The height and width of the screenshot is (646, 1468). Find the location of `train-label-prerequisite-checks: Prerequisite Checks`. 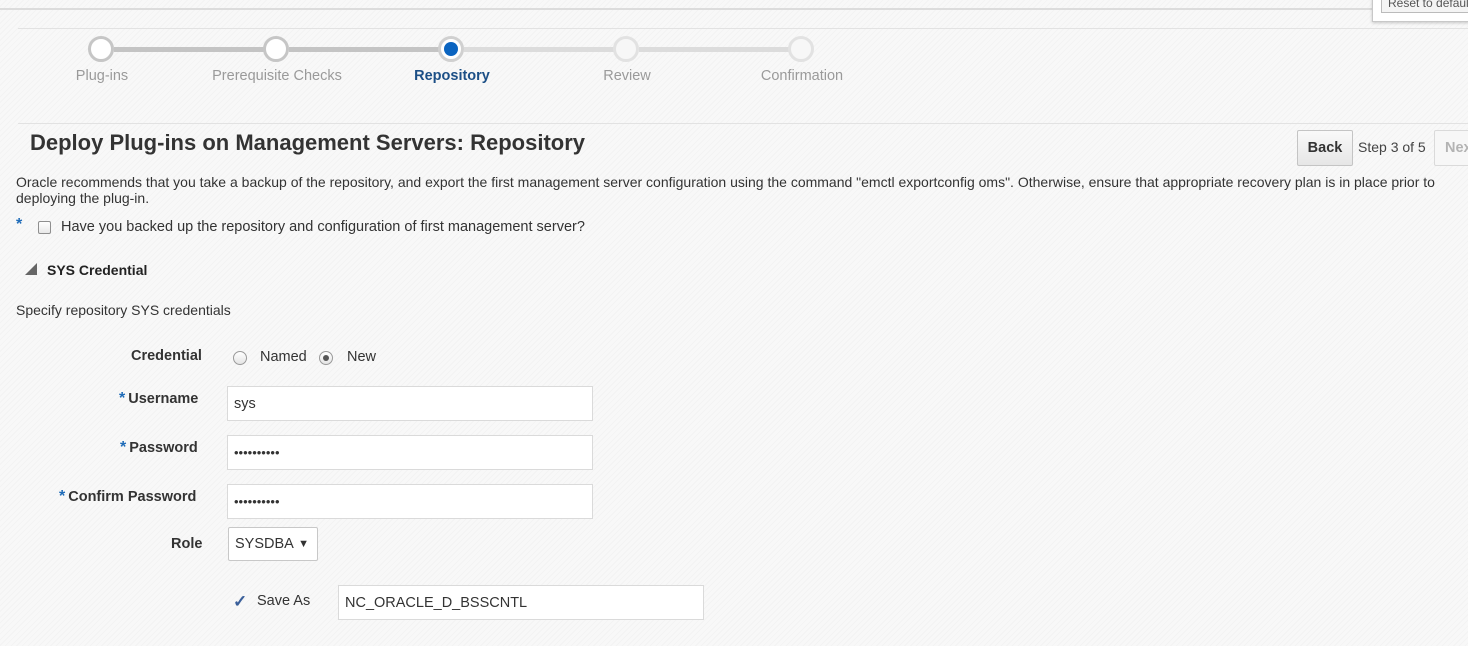

train-label-prerequisite-checks: Prerequisite Checks is located at coordinates (277, 76).